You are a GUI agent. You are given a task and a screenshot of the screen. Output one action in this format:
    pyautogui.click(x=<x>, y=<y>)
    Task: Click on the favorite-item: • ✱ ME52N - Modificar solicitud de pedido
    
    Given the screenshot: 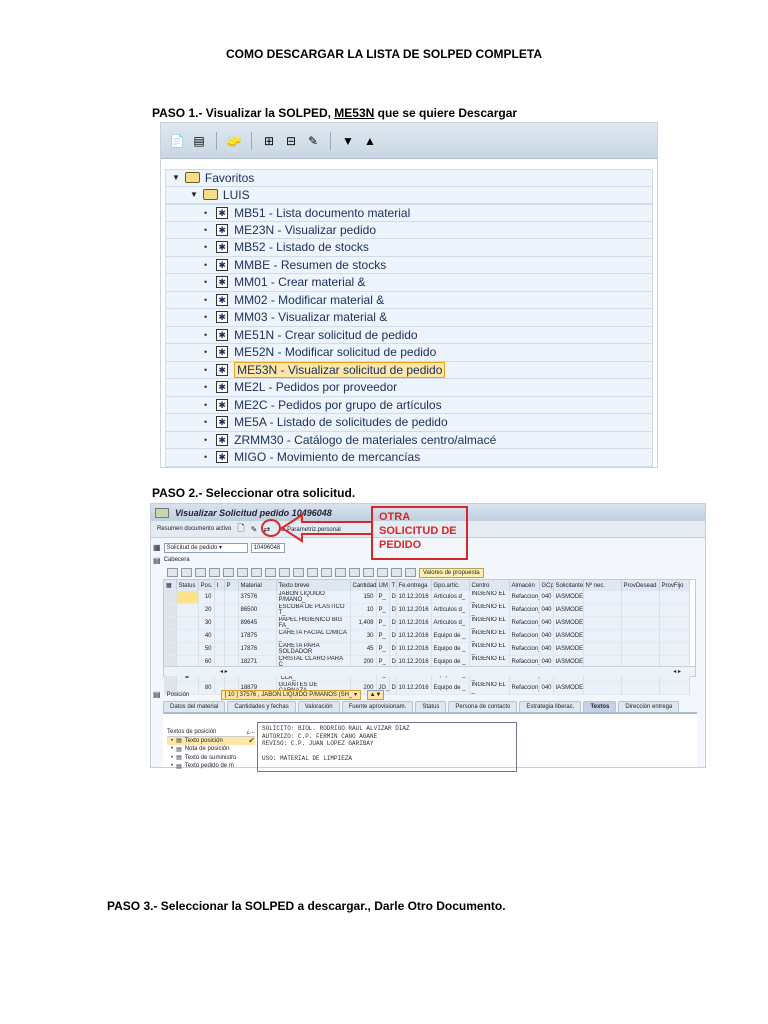 What is the action you would take?
    pyautogui.click(x=409, y=353)
    